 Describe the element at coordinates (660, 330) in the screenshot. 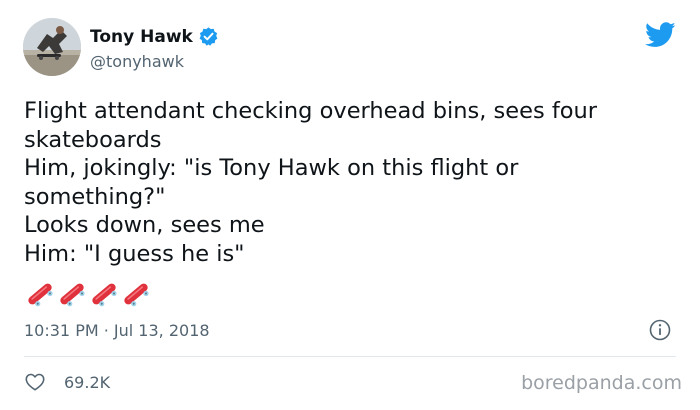

I see `info-icon` at that location.